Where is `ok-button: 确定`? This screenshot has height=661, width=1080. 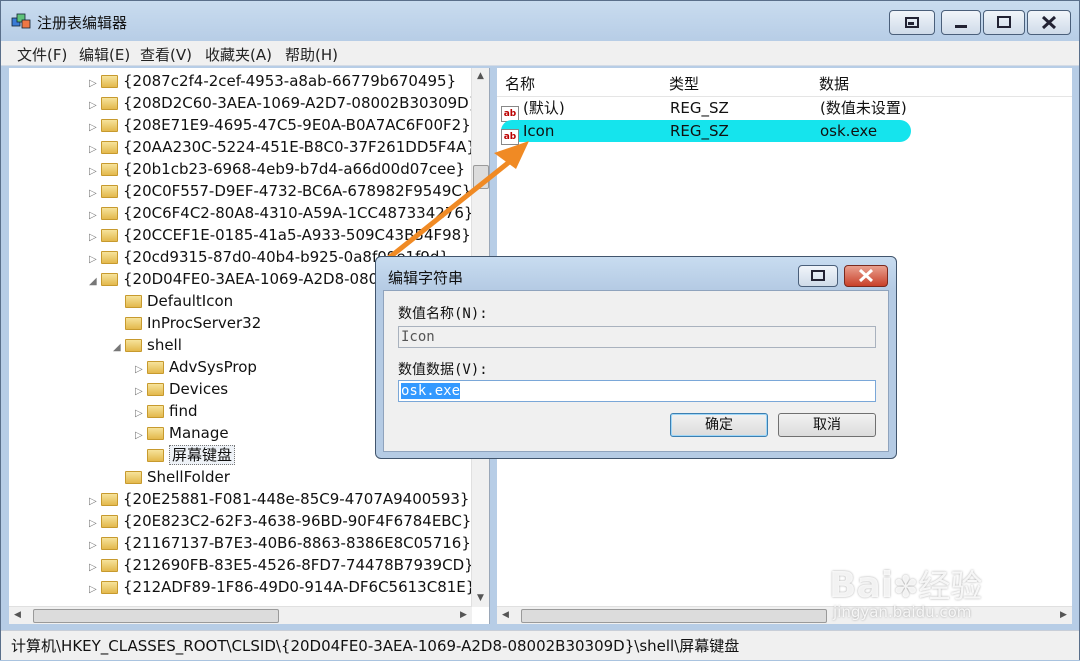
ok-button: 确定 is located at coordinates (719, 425).